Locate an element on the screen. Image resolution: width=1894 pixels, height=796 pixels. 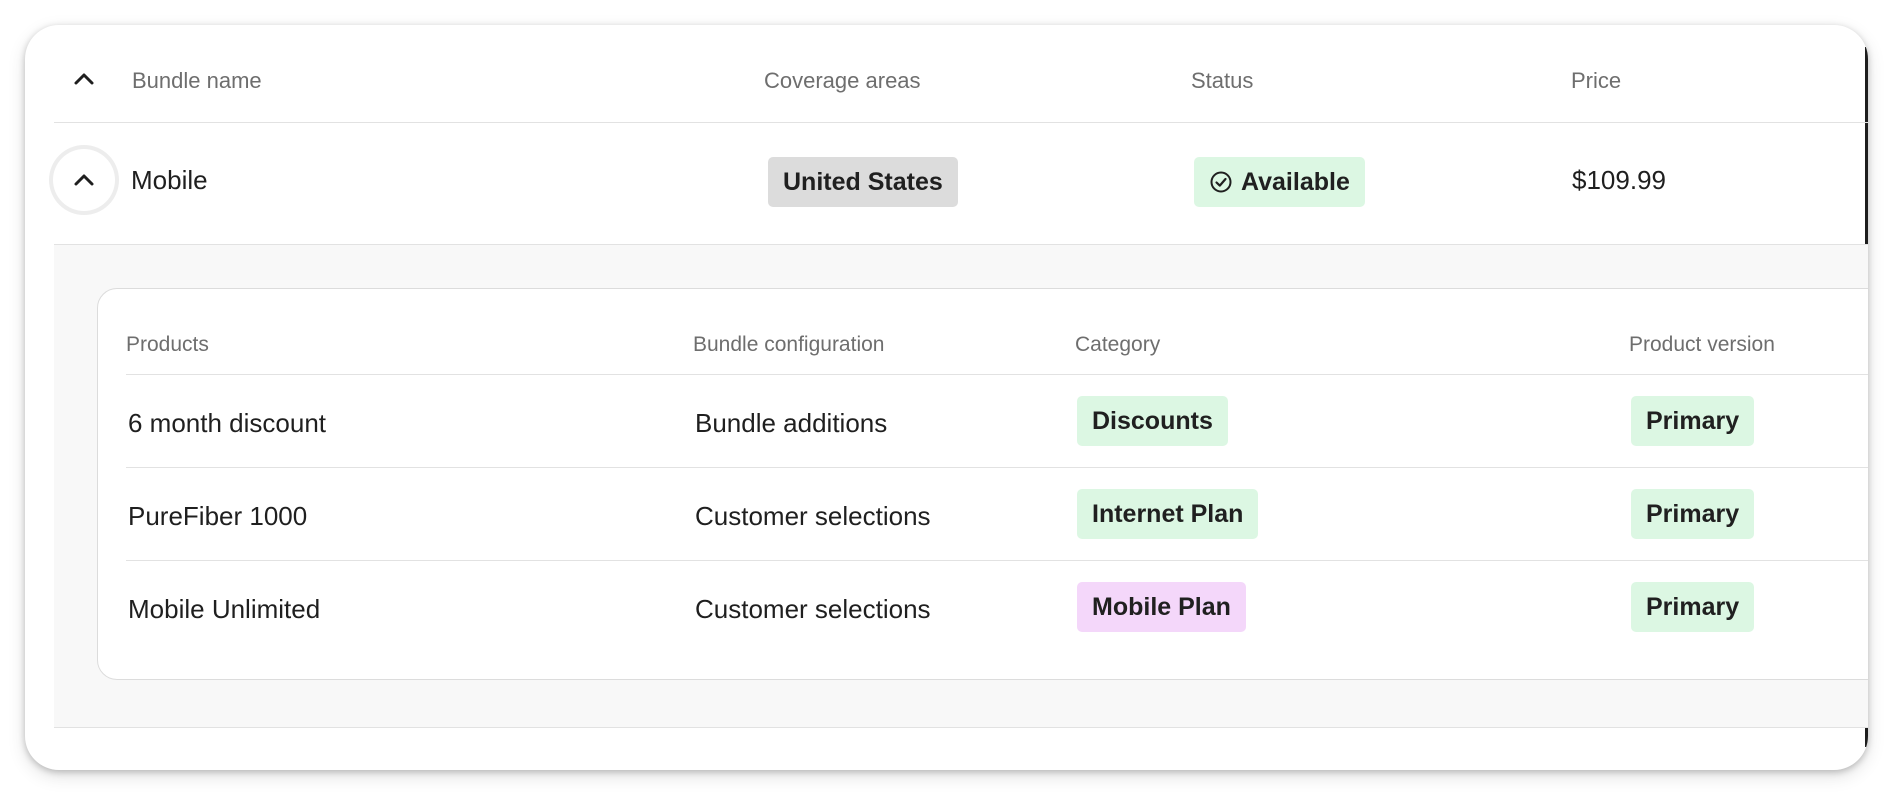
product-name: 6 month discount is located at coordinates (227, 423).